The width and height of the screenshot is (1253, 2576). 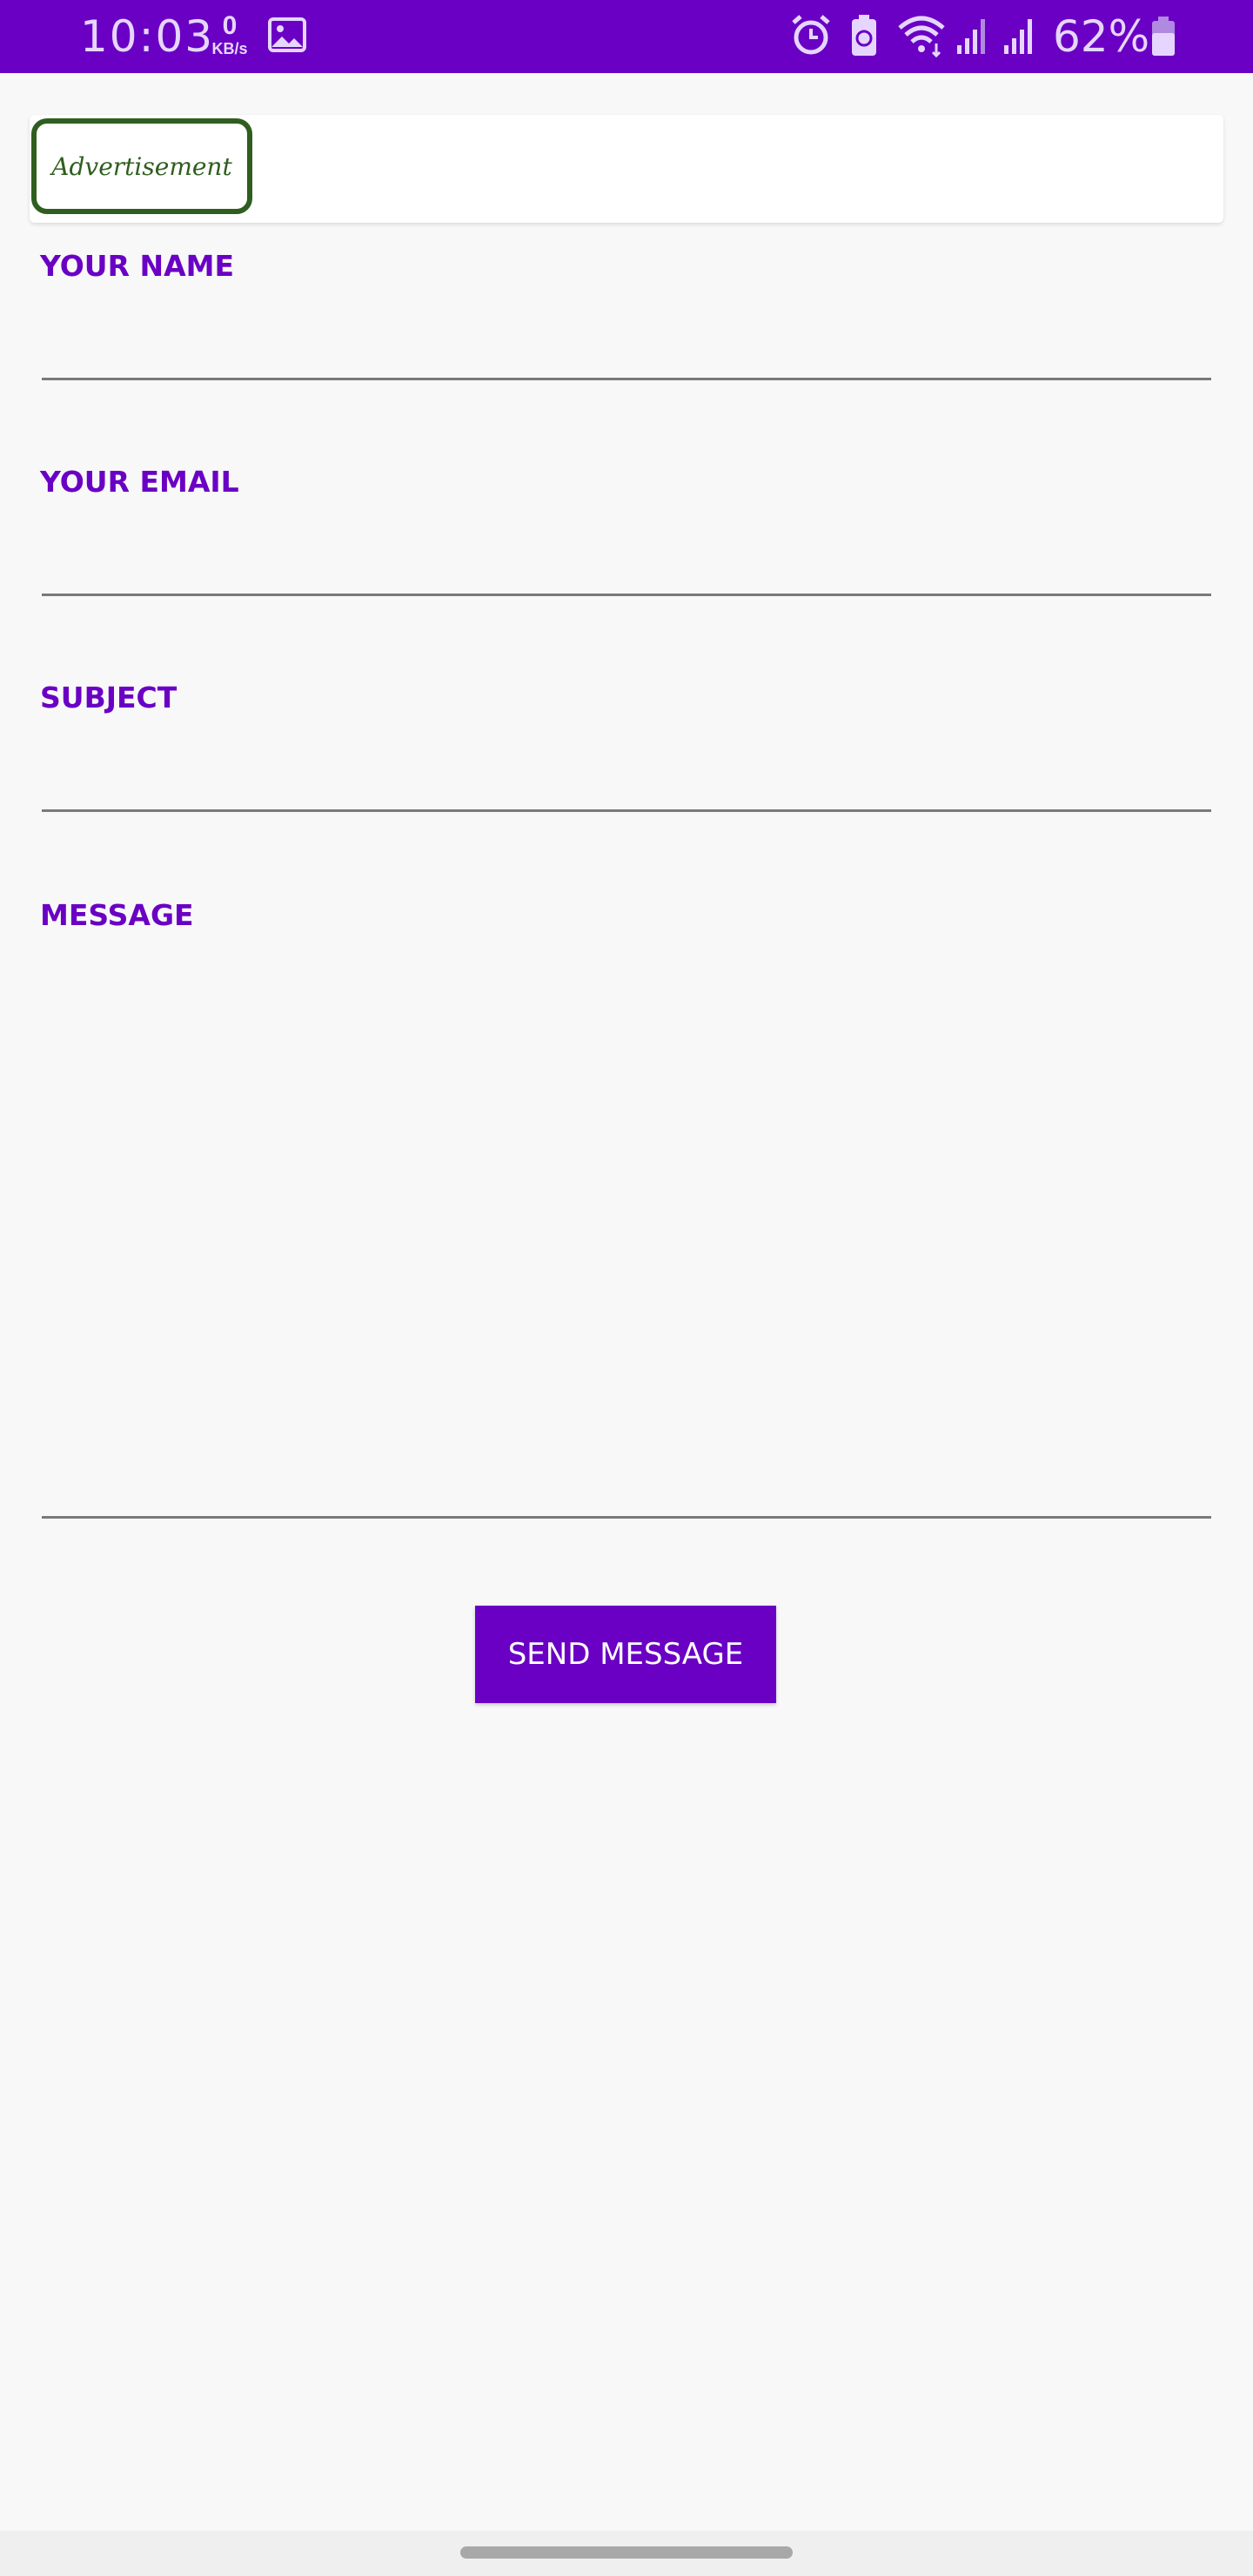 What do you see at coordinates (971, 37) in the screenshot?
I see `signal-icon` at bounding box center [971, 37].